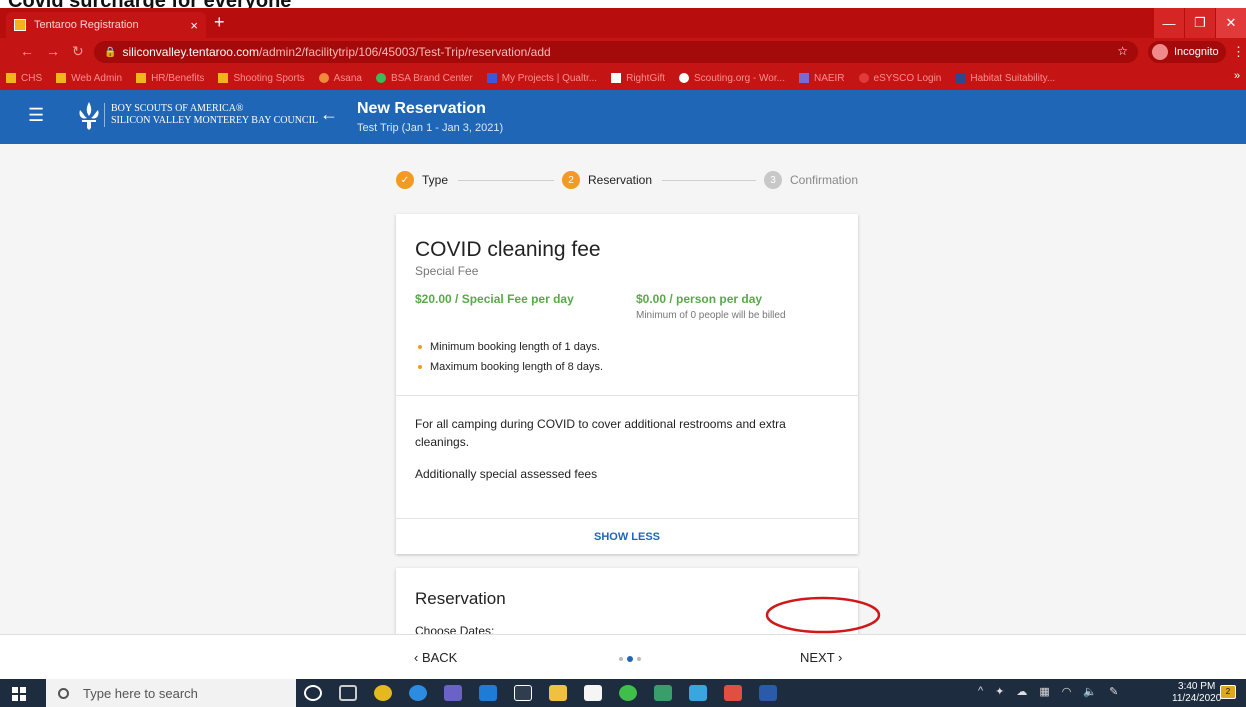  What do you see at coordinates (89, 78) in the screenshot?
I see `bookmark-item: Web Admin` at bounding box center [89, 78].